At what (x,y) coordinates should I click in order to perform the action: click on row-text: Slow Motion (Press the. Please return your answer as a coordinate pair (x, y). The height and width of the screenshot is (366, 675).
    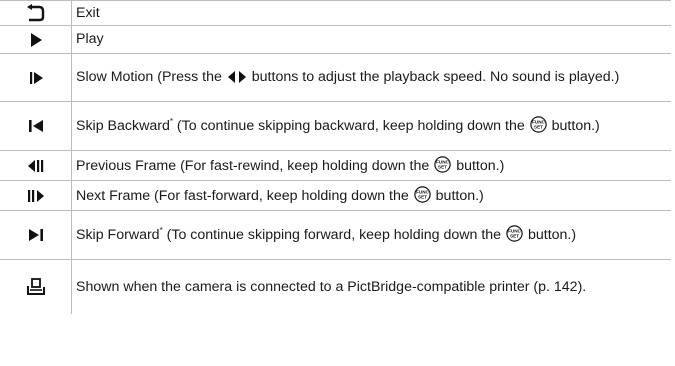
    Looking at the image, I should click on (149, 77).